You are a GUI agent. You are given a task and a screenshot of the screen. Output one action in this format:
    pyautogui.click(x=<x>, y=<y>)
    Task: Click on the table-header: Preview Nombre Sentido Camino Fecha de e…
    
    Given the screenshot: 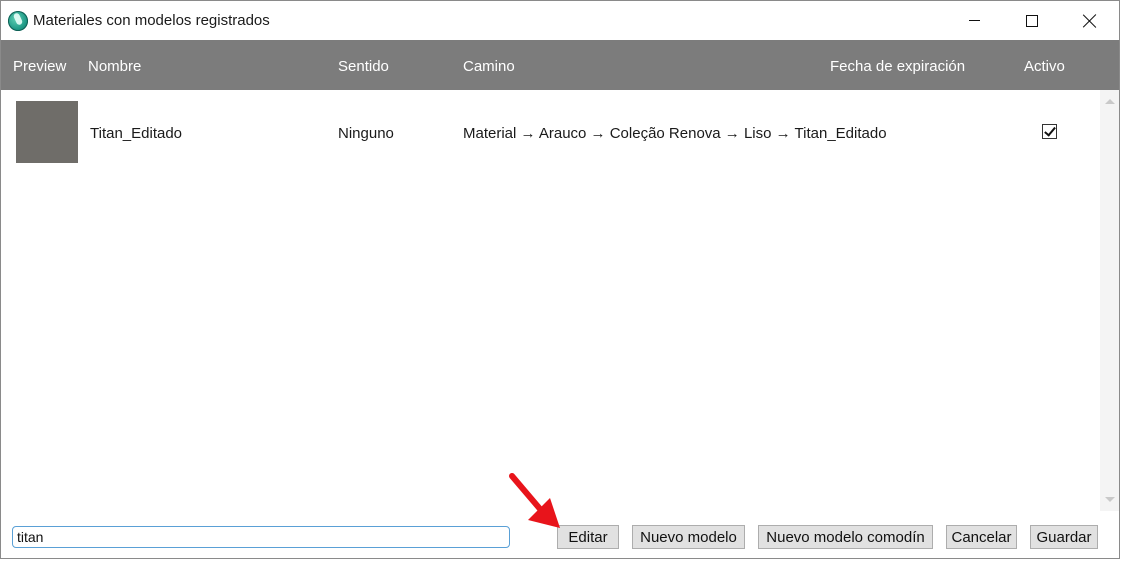 What is the action you would take?
    pyautogui.click(x=560, y=65)
    